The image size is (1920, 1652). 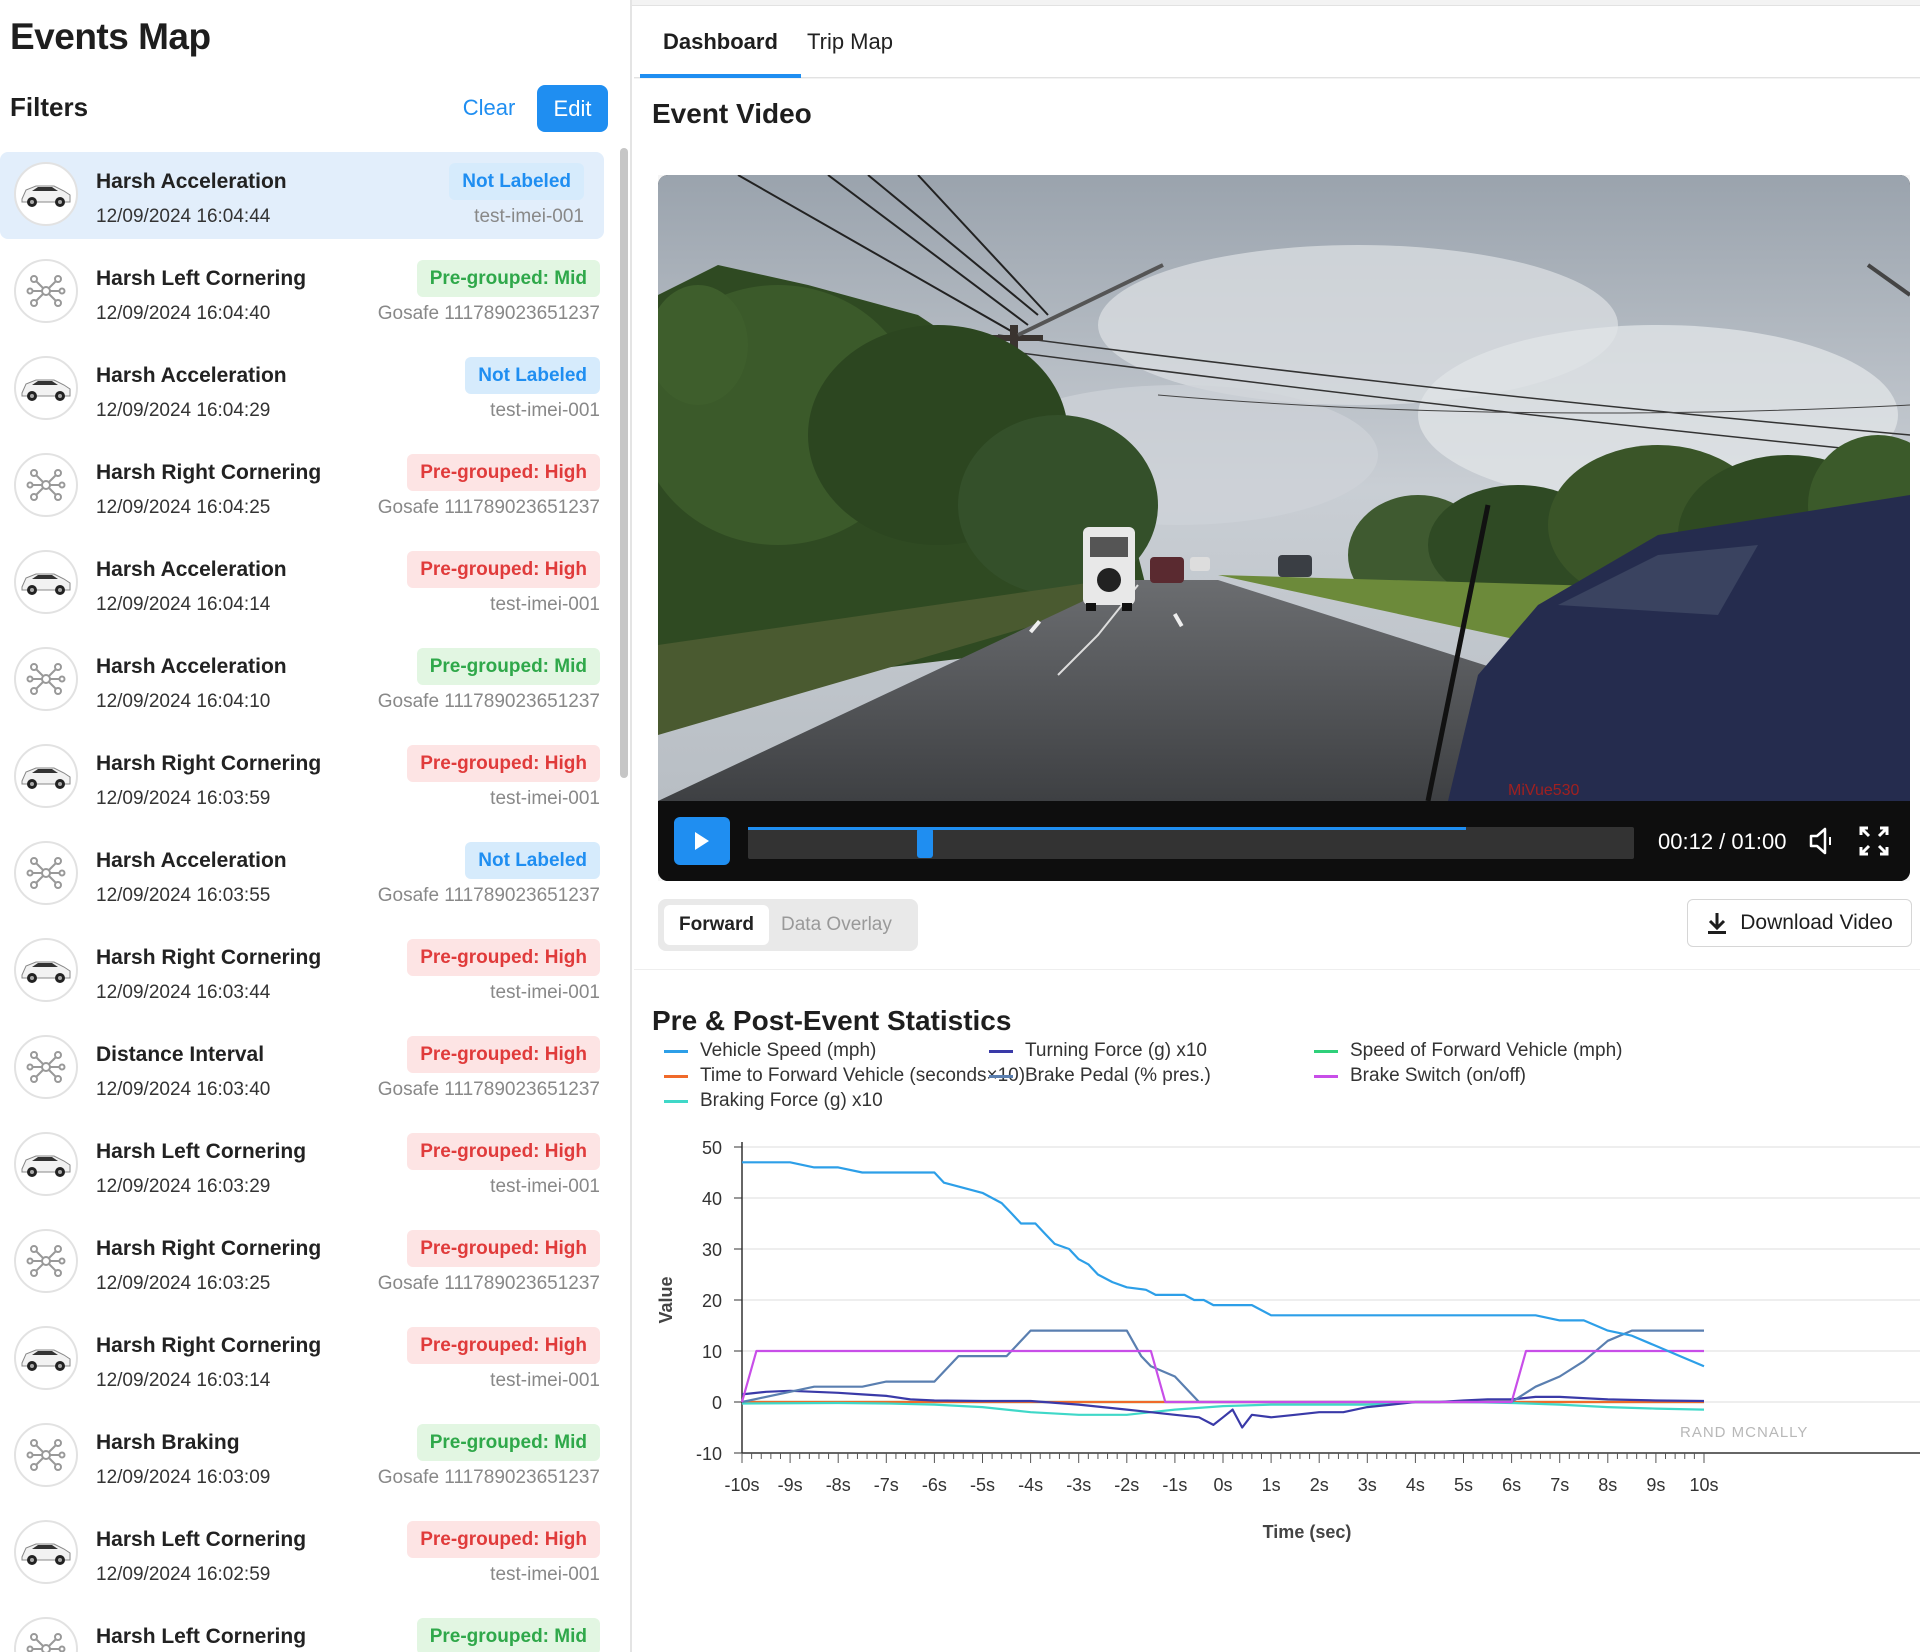 I want to click on video-progress-bar, so click(x=1191, y=843).